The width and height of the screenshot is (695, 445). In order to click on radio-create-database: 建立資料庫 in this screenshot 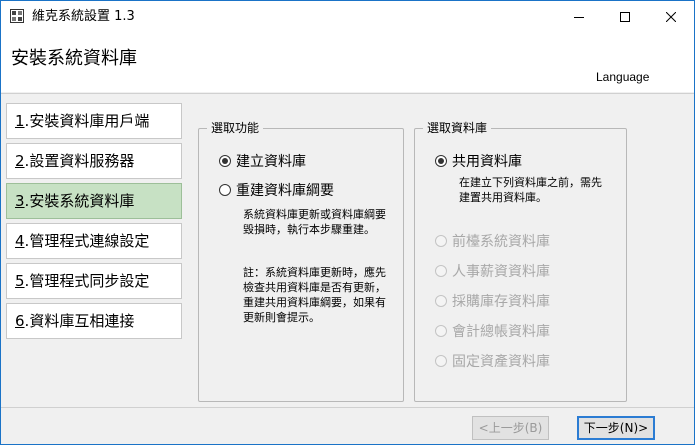, I will do `click(262, 161)`.